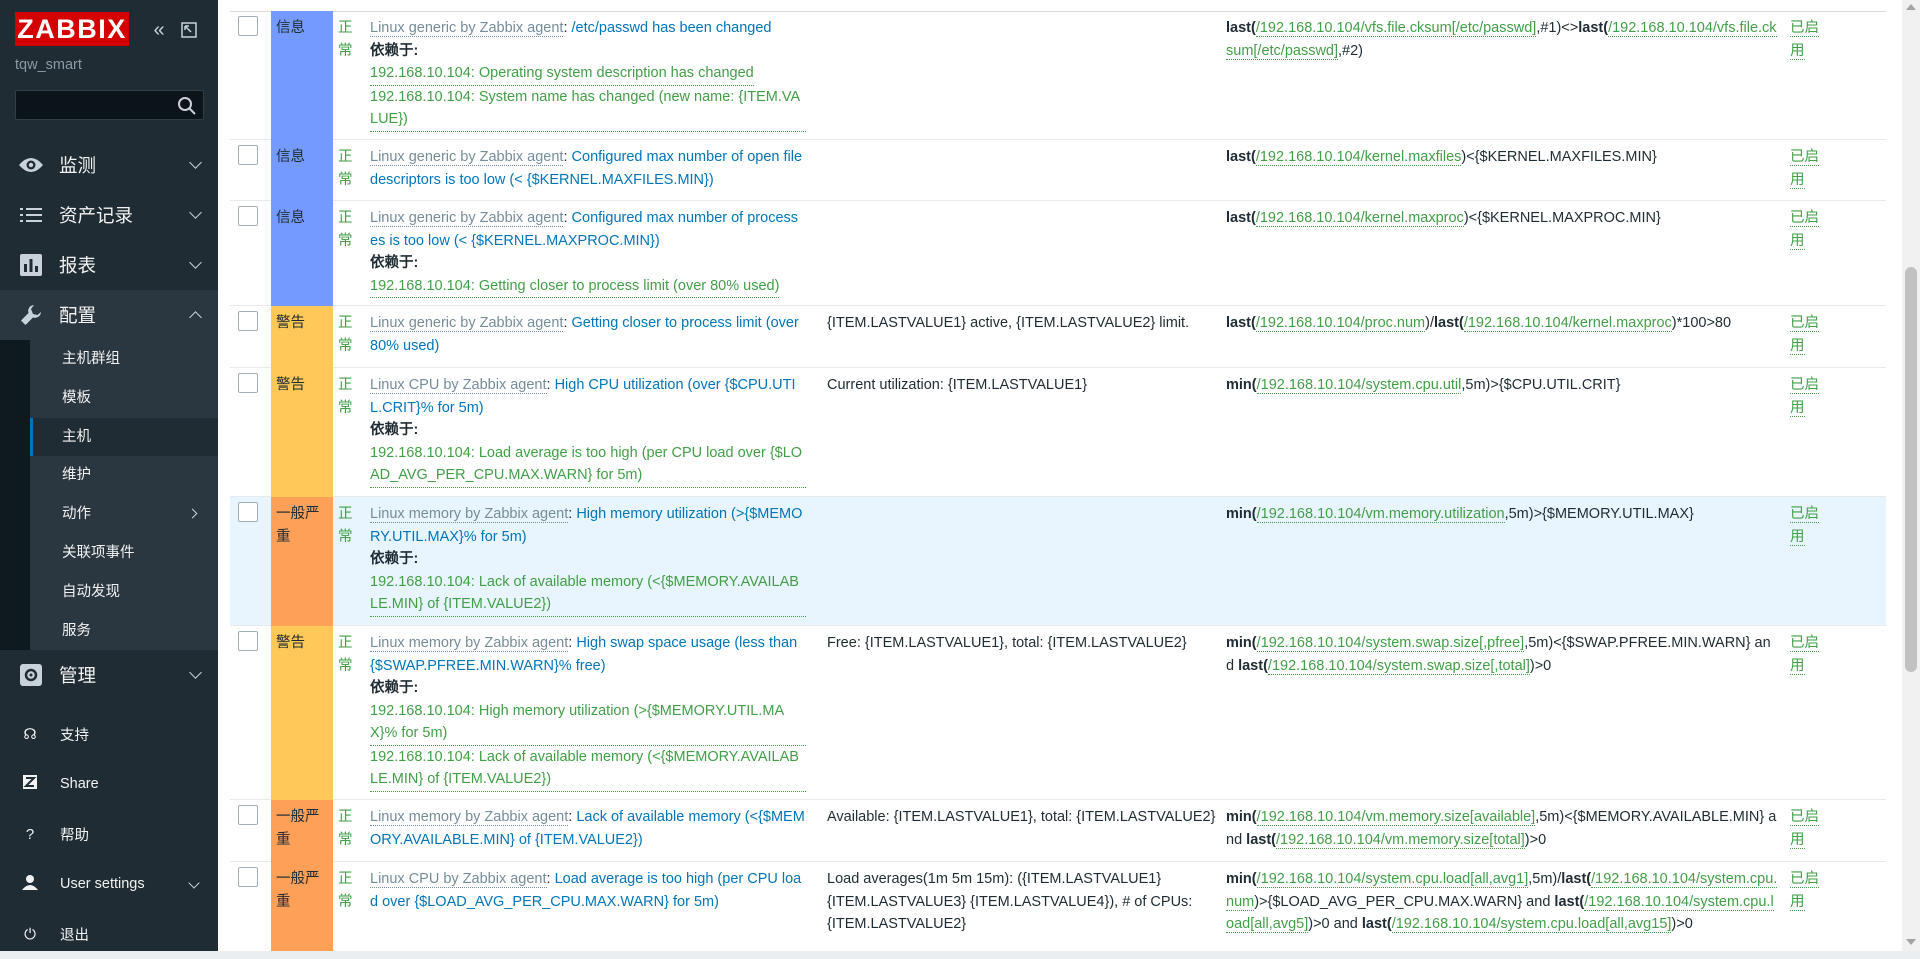  I want to click on search-icon, so click(187, 106).